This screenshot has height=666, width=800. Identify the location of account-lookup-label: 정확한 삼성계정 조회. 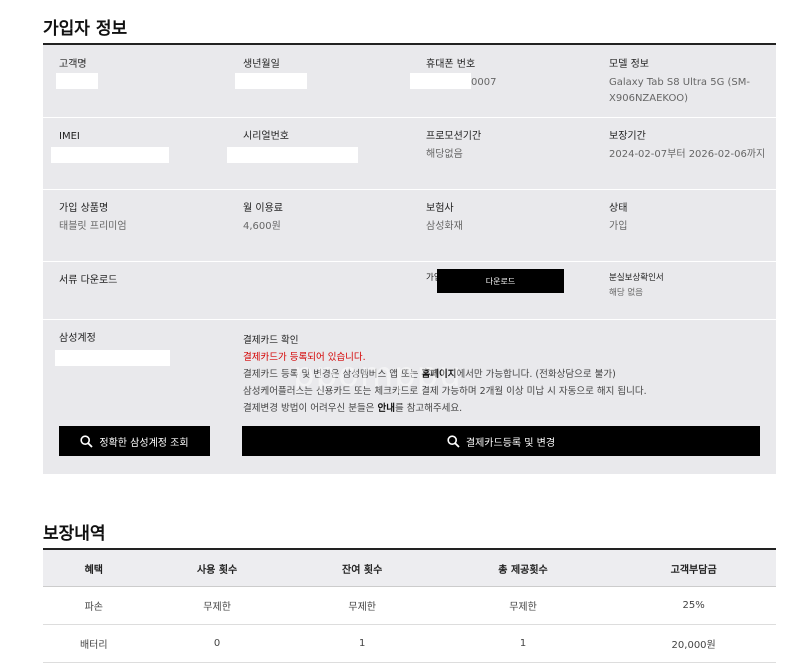
(144, 443).